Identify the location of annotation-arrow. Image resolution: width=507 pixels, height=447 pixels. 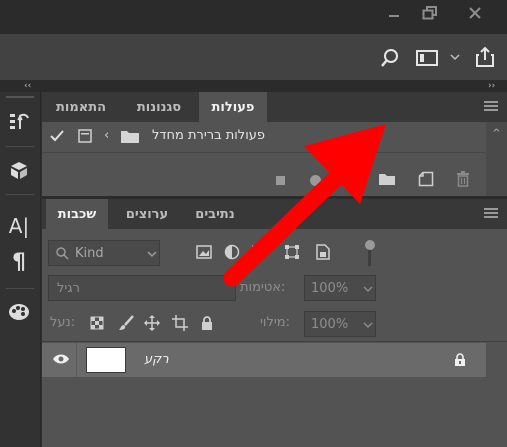
(304, 205).